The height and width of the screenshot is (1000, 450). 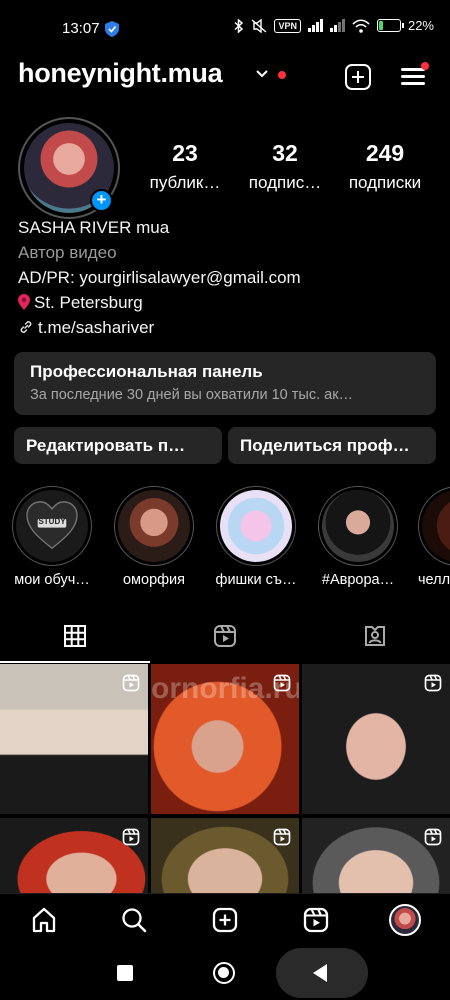 I want to click on link-icon, so click(x=26, y=327).